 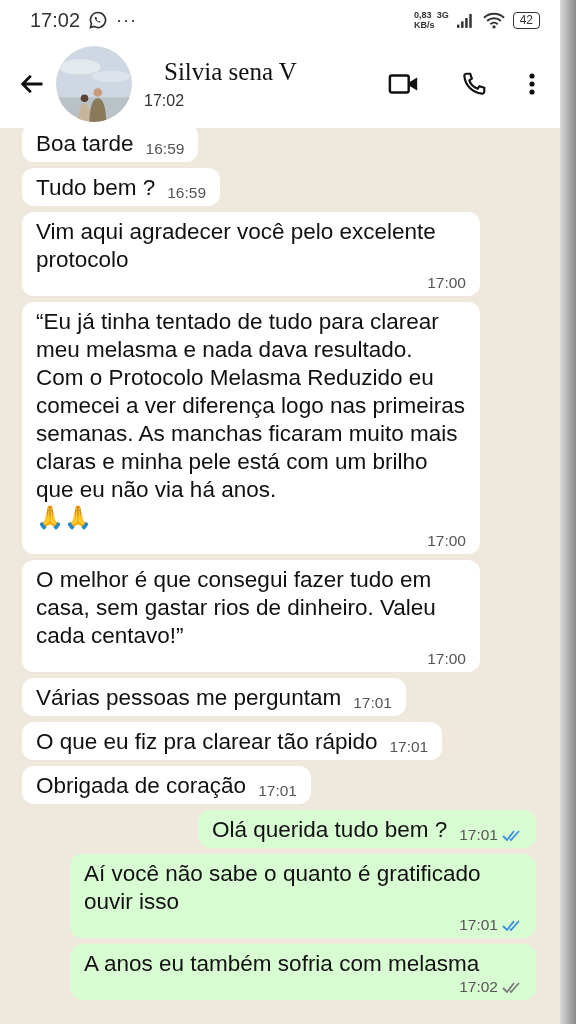 What do you see at coordinates (423, 15) in the screenshot?
I see `speed-value: 0,83` at bounding box center [423, 15].